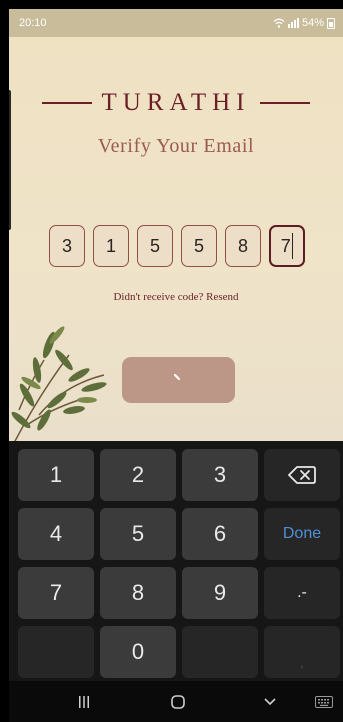 The width and height of the screenshot is (343, 722). I want to click on backspace-icon, so click(302, 475).